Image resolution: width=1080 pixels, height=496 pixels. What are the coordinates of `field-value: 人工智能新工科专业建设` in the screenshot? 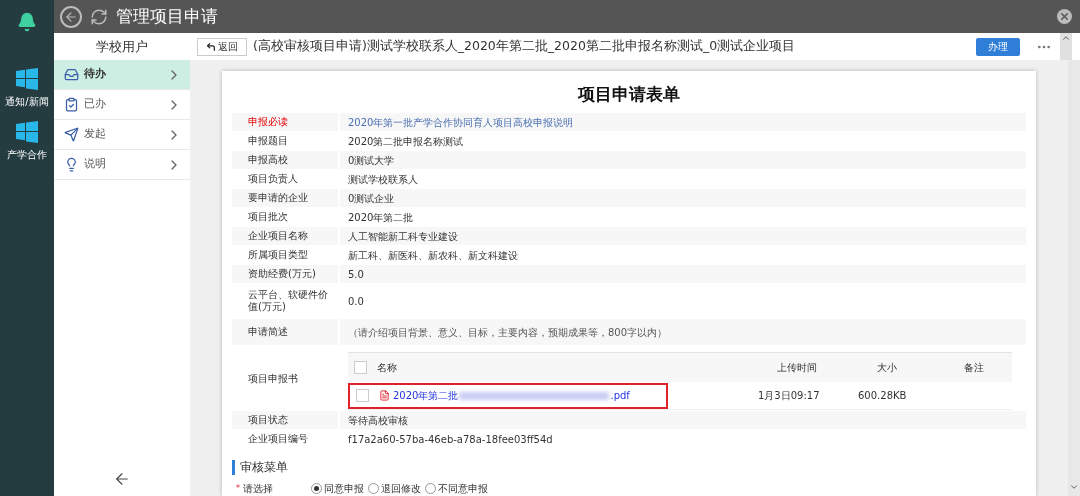 It's located at (683, 236).